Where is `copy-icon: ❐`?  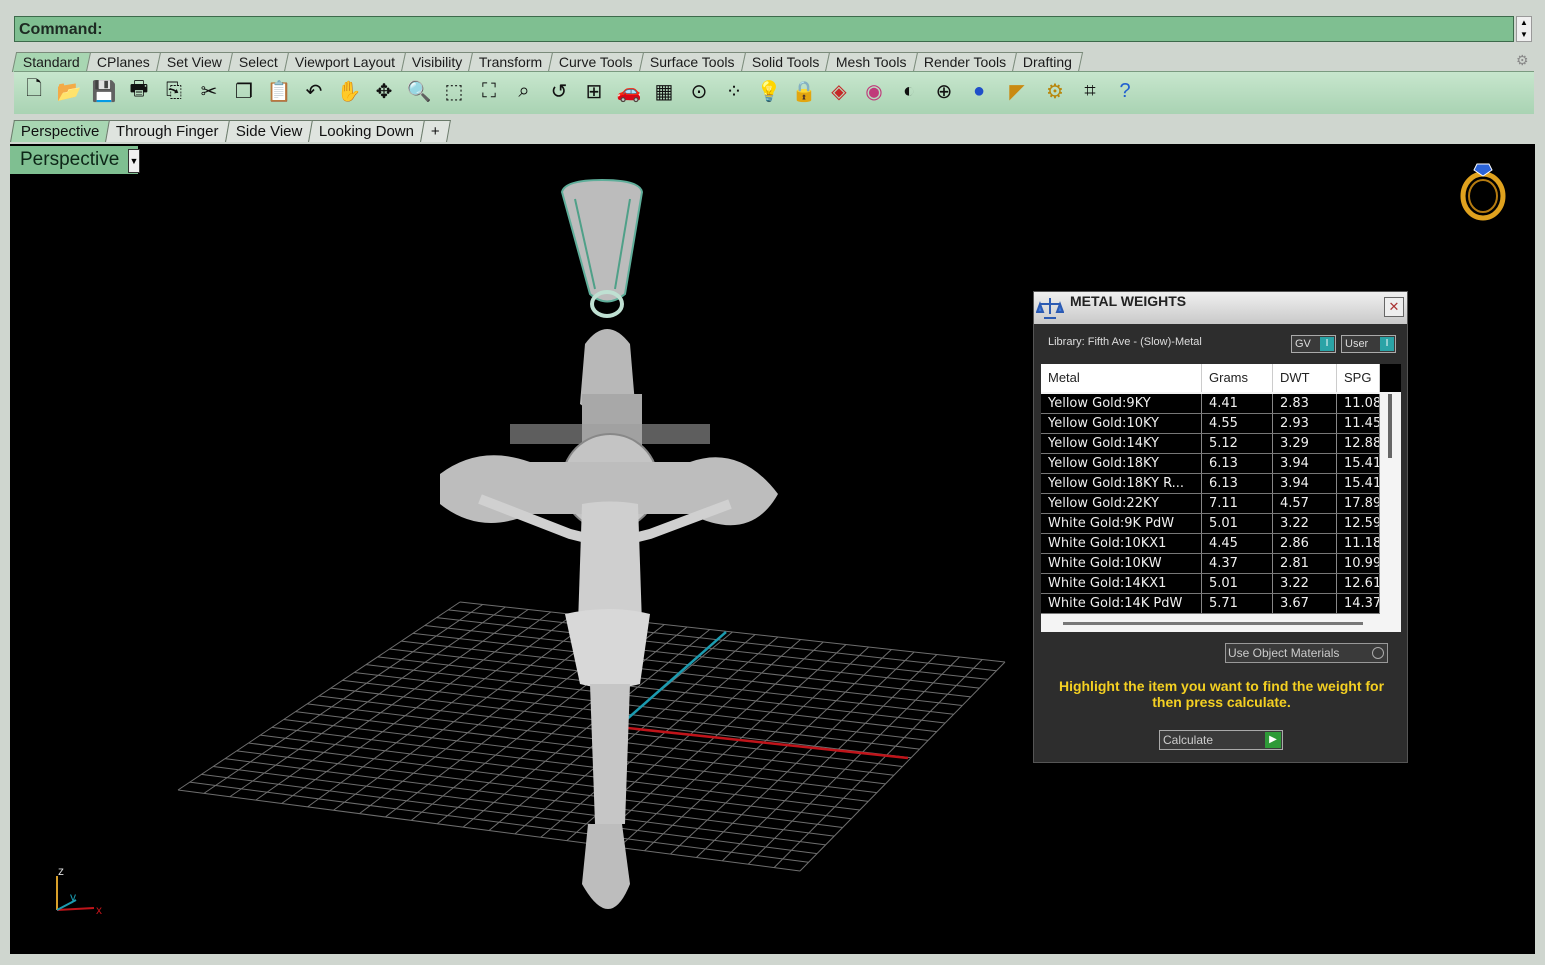
copy-icon: ❐ is located at coordinates (244, 91).